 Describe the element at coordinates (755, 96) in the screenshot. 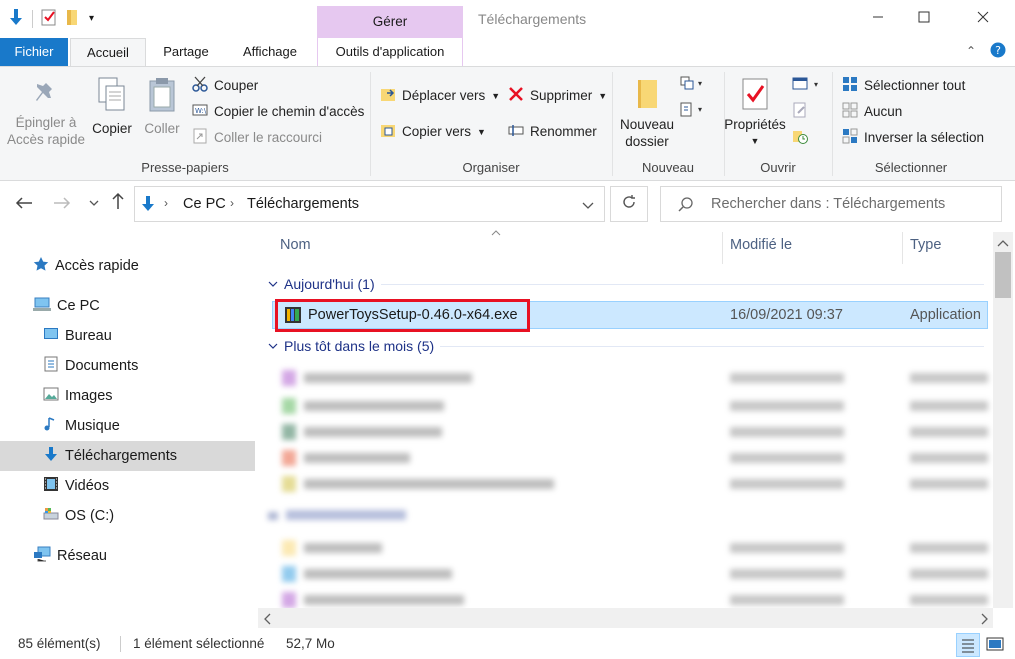

I see `properties-icon` at that location.